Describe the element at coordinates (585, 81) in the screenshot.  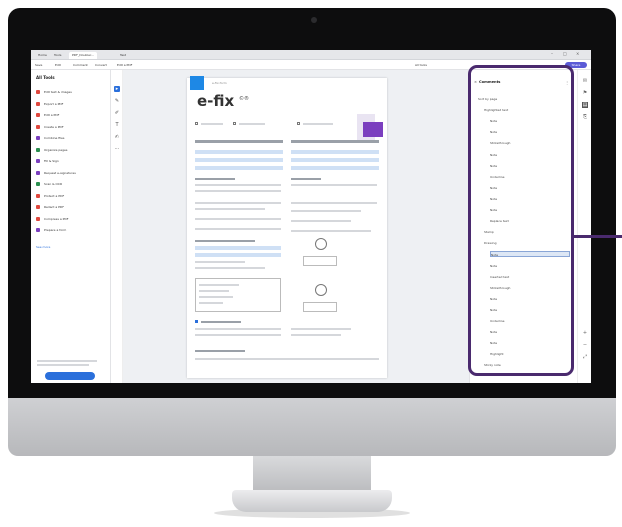
I see `comment-icon: ✉` at that location.